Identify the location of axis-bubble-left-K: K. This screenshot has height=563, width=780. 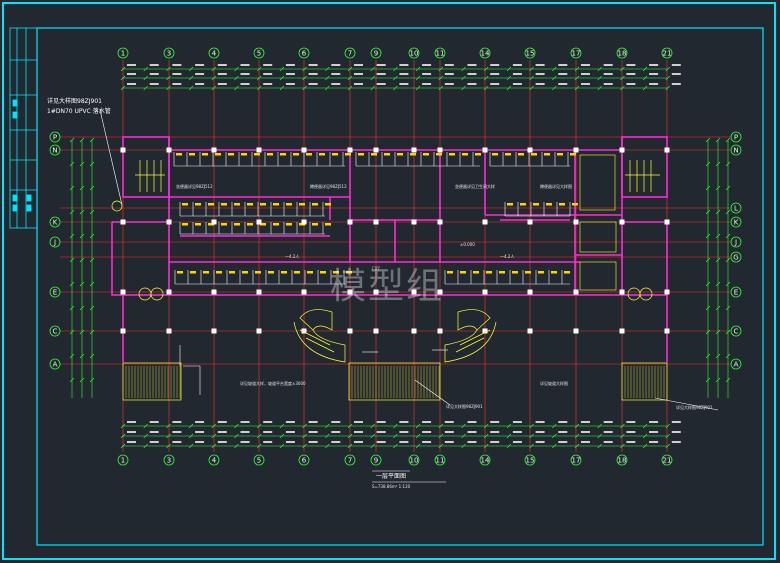
(55, 222).